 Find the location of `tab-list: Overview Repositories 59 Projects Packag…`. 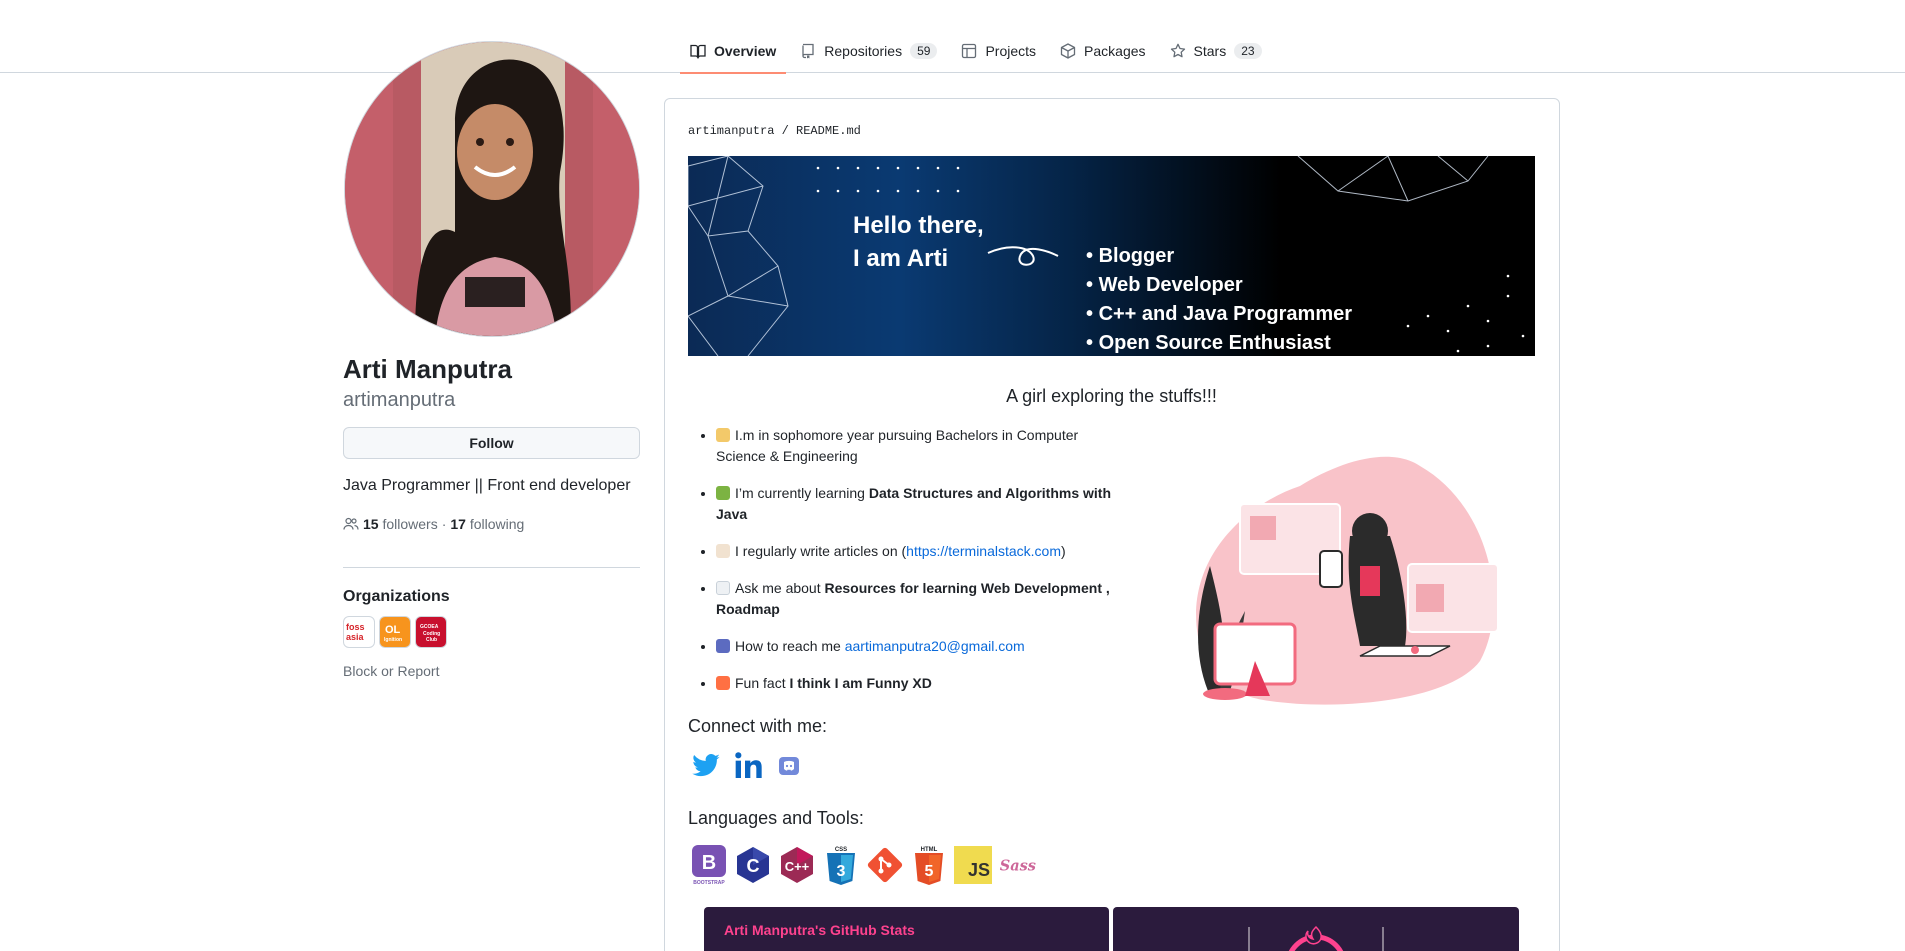

tab-list: Overview Repositories 59 Projects Packag… is located at coordinates (976, 51).